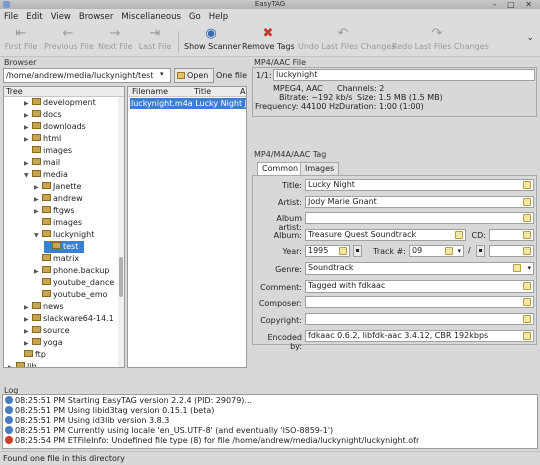  Describe the element at coordinates (64, 247) in the screenshot. I see `tree-item-selected: test` at that location.